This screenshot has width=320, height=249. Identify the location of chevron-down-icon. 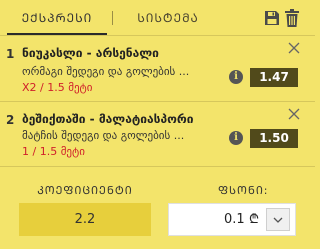
(278, 220).